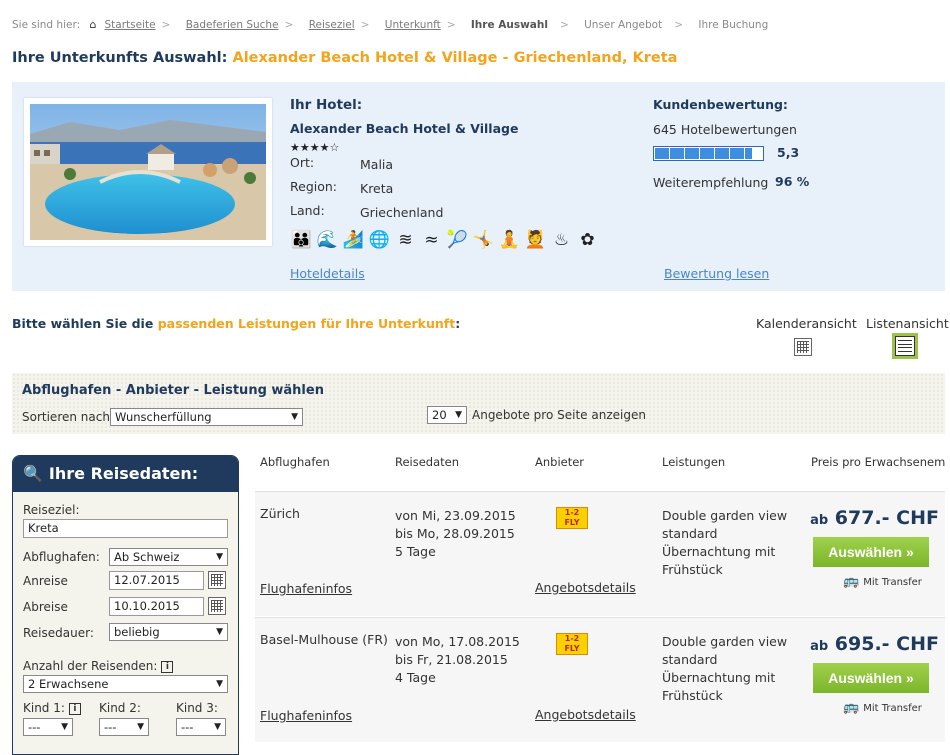 Image resolution: width=950 pixels, height=755 pixels. What do you see at coordinates (125, 684) in the screenshot?
I see `travellers-select: 2 Erwachsene ▼` at bounding box center [125, 684].